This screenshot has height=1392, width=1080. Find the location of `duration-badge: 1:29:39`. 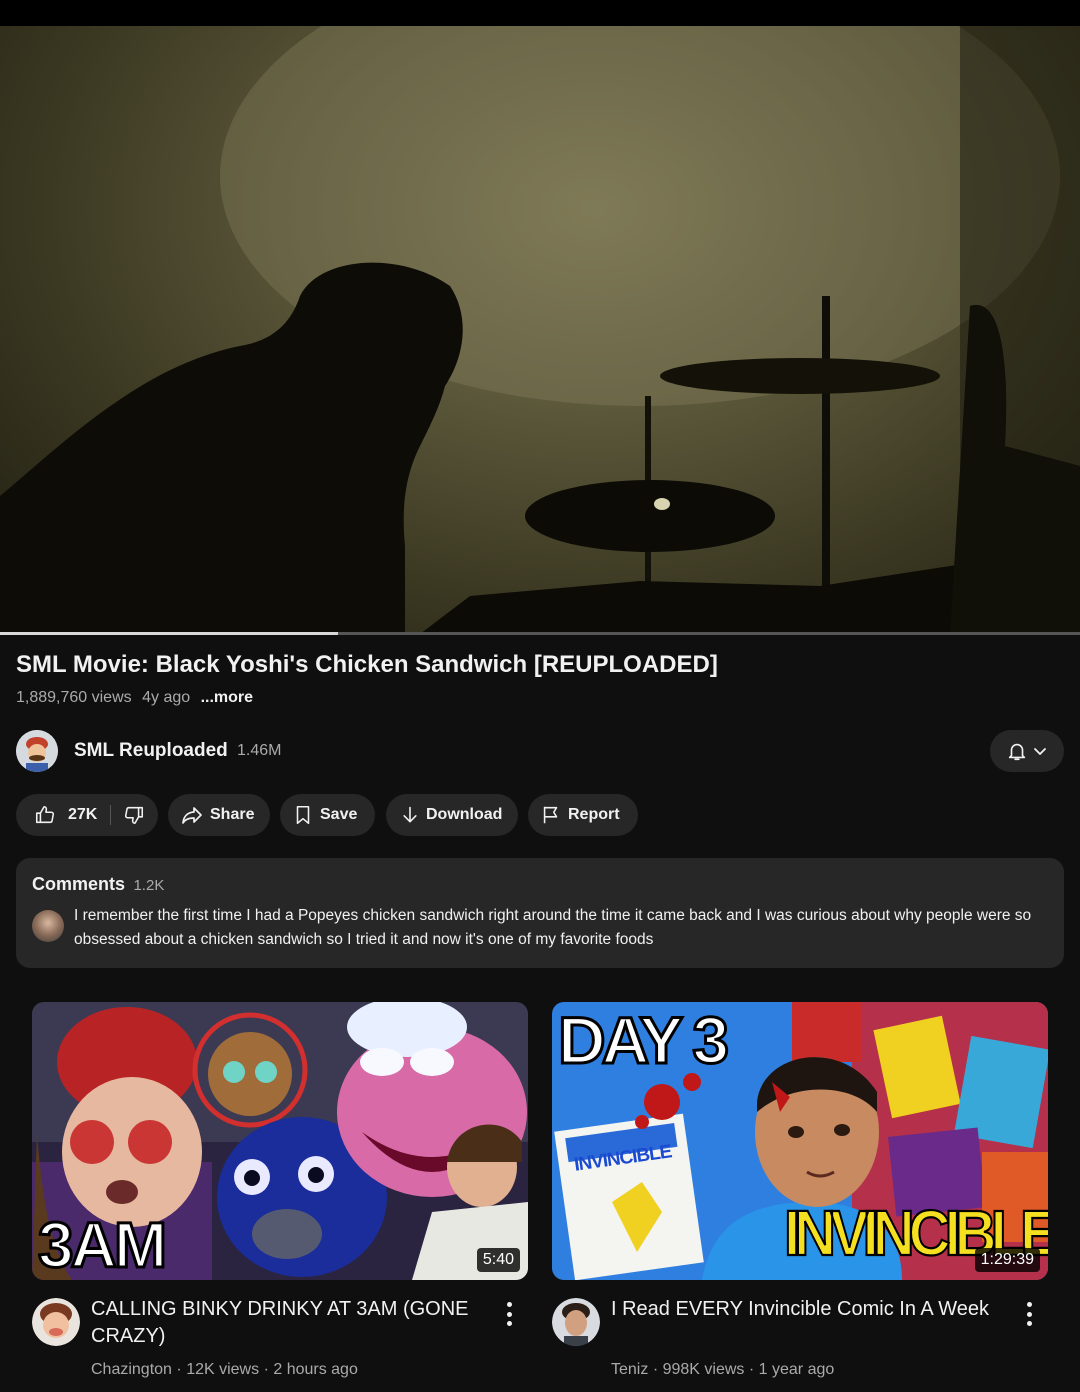

duration-badge: 1:29:39 is located at coordinates (1007, 1260).